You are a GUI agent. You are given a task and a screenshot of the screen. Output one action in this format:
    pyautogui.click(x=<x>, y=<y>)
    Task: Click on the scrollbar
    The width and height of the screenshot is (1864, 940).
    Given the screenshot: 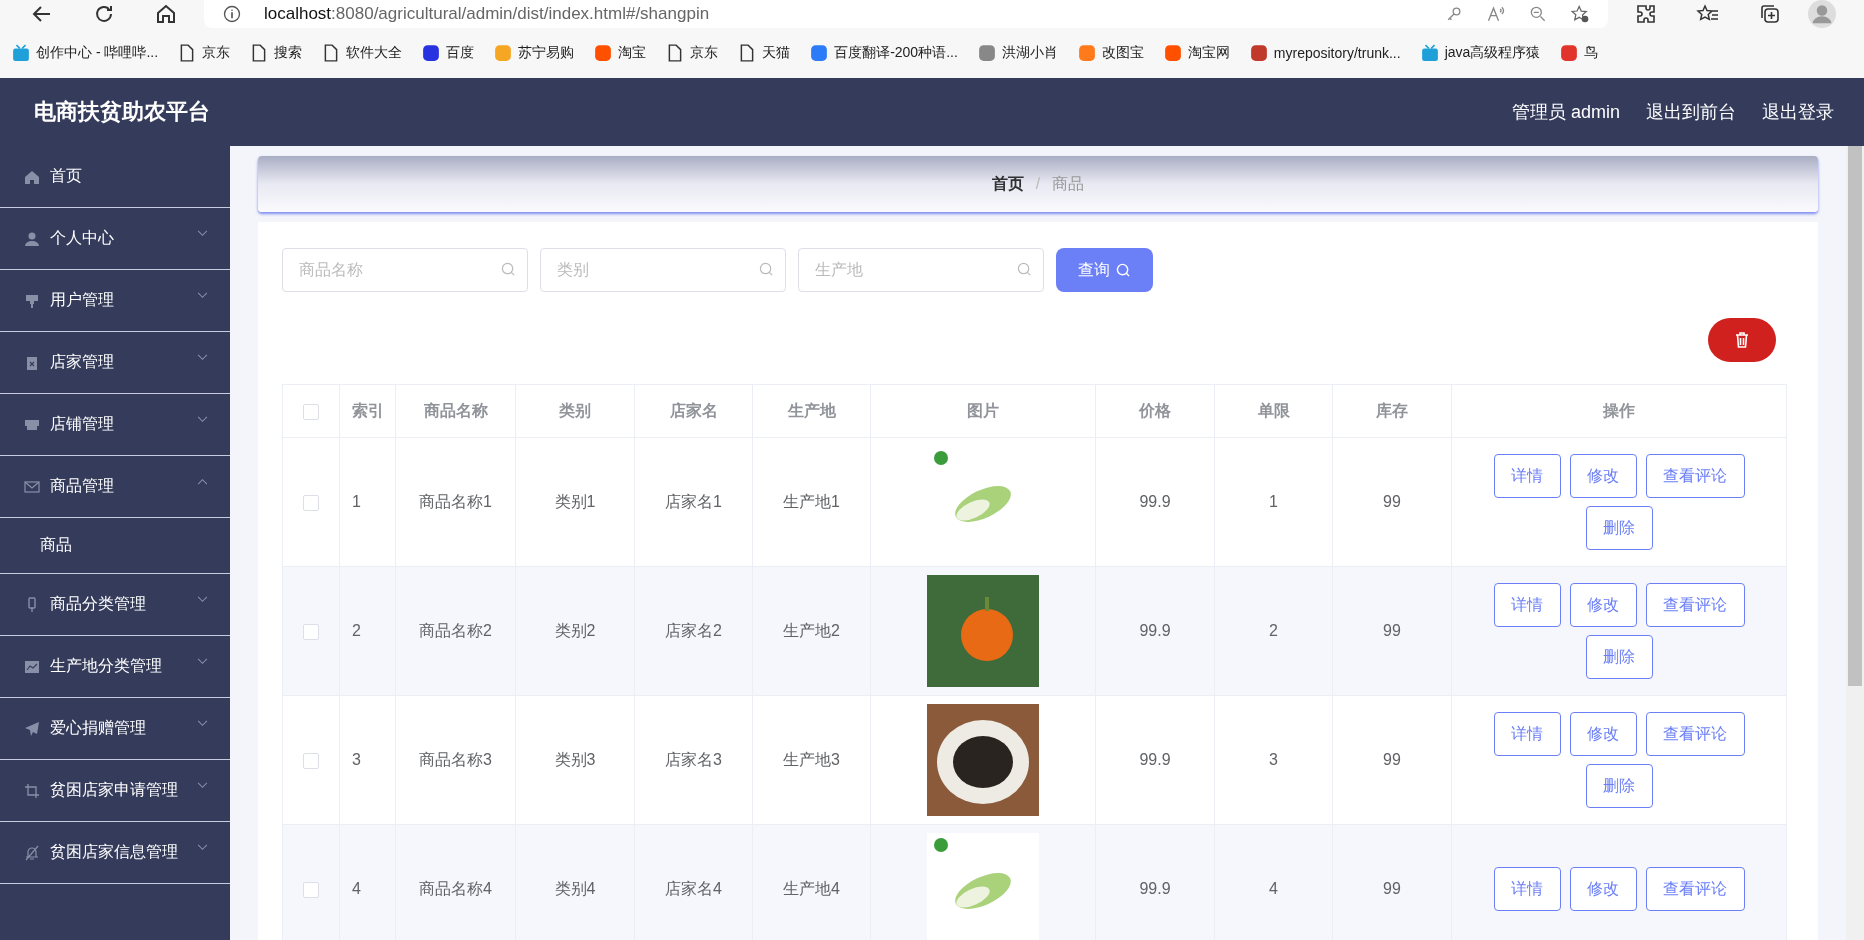 What is the action you would take?
    pyautogui.click(x=1855, y=543)
    